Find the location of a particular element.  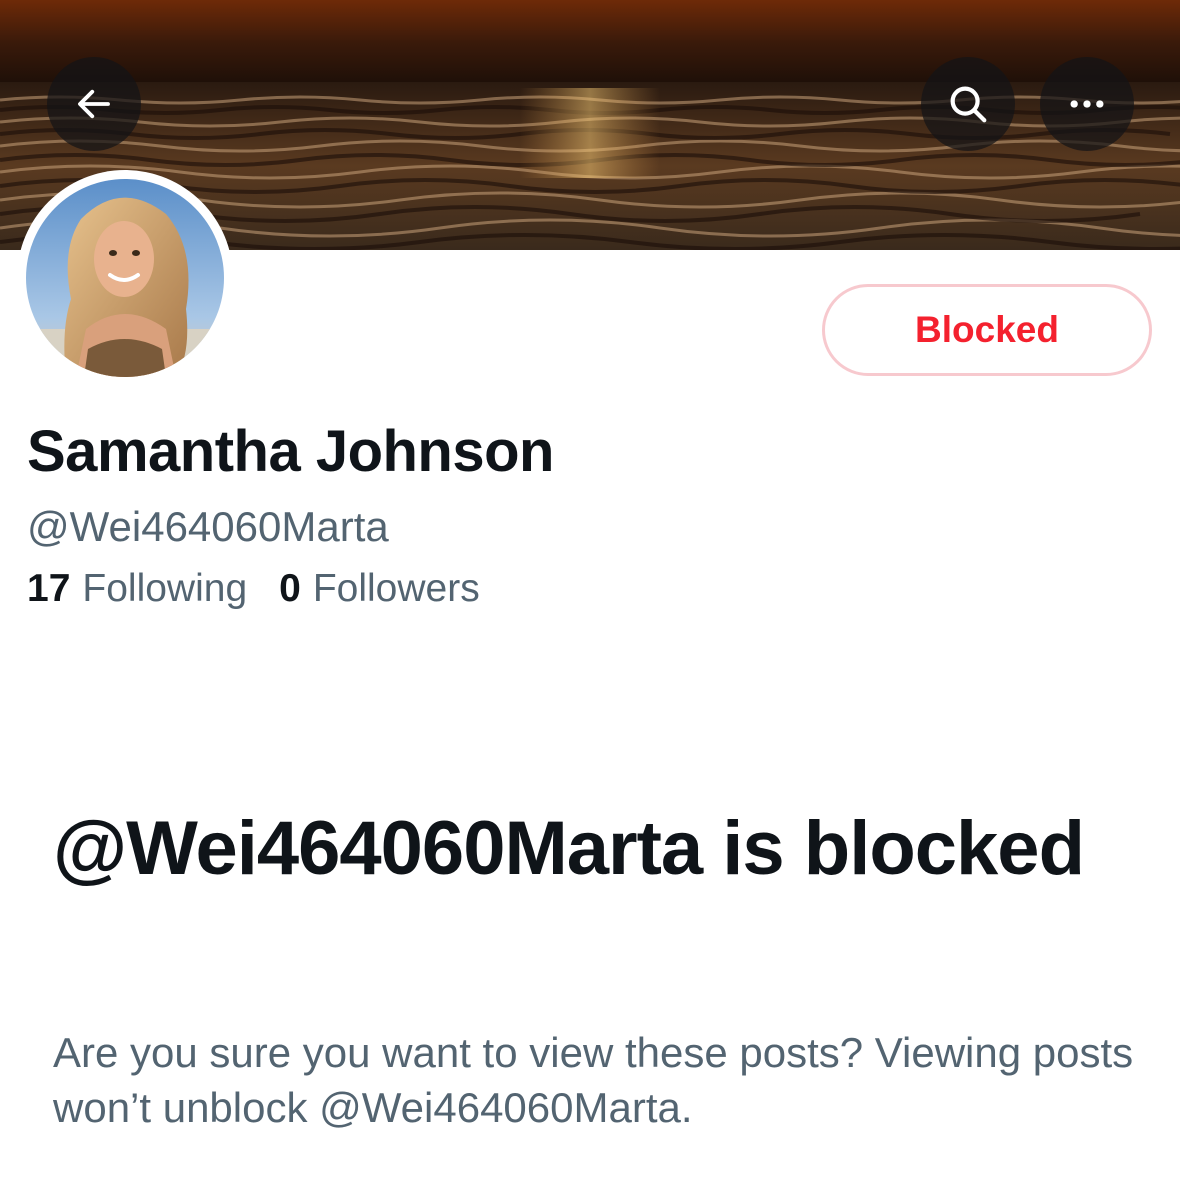

avatar-image is located at coordinates (125, 278).